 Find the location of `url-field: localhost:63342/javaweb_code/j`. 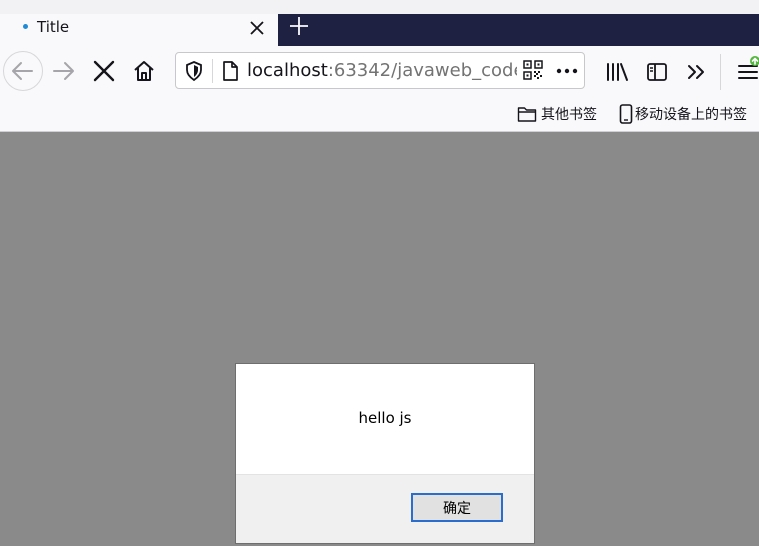

url-field: localhost:63342/javaweb_code/j is located at coordinates (382, 71).